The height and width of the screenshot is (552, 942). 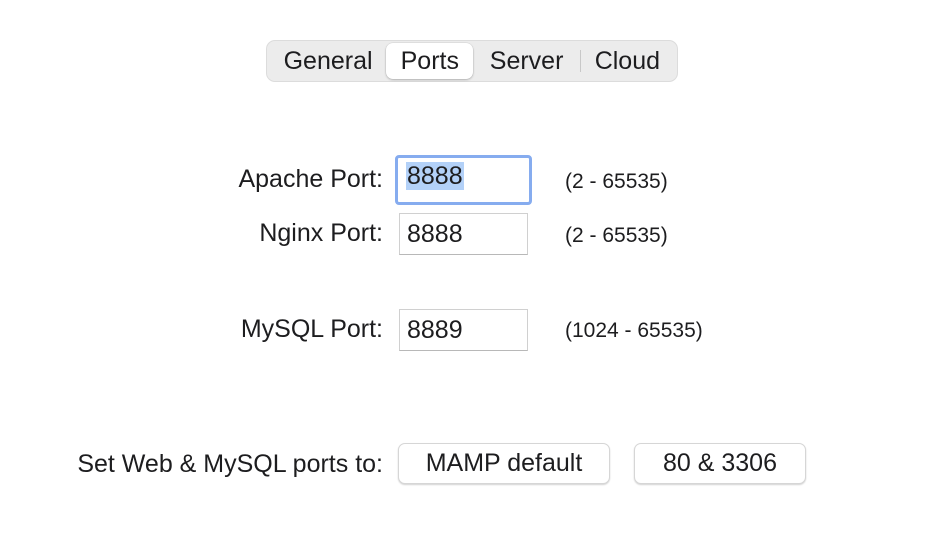 What do you see at coordinates (634, 330) in the screenshot?
I see `mysql-port-range: (1024 - 65535)` at bounding box center [634, 330].